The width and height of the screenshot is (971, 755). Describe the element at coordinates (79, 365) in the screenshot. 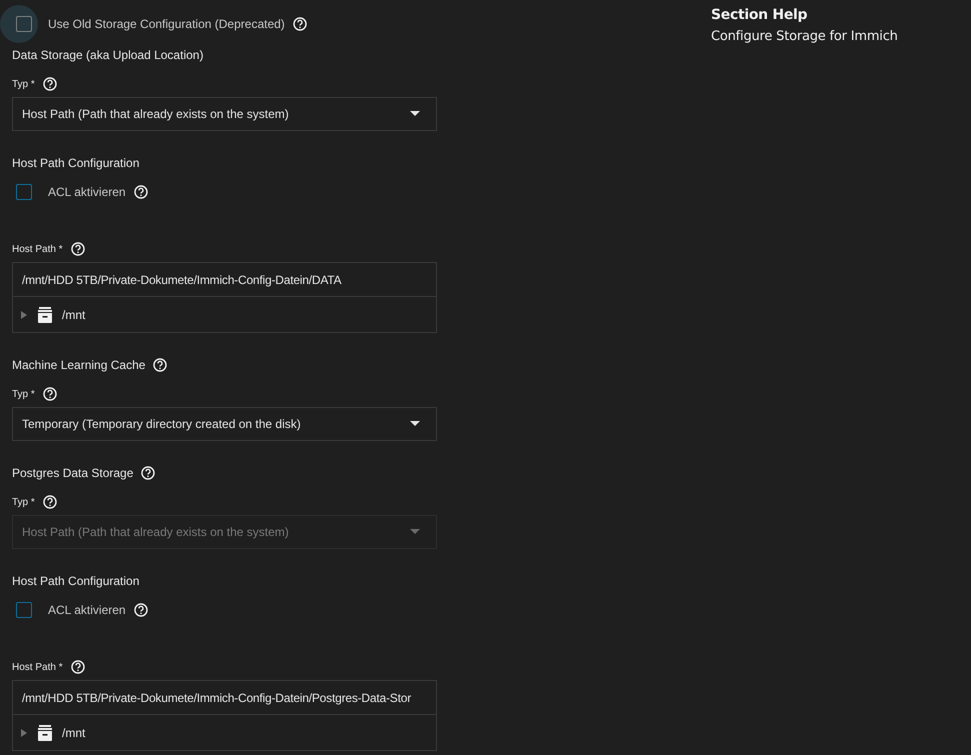

I see `section-heading: Machine Learning Cache` at that location.